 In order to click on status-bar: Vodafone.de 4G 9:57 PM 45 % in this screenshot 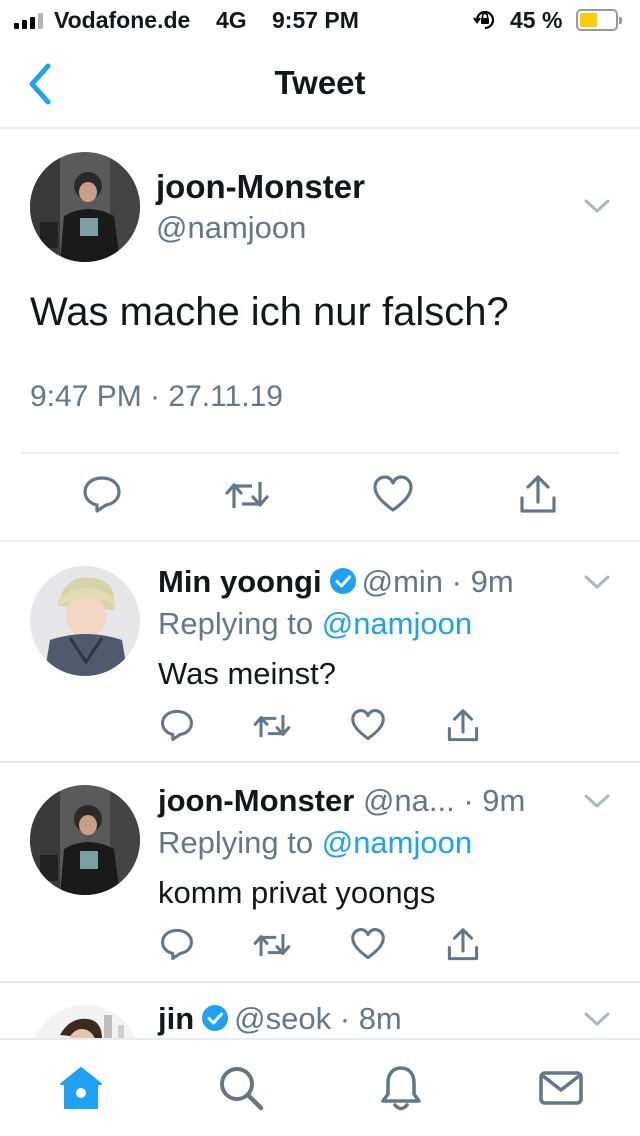, I will do `click(320, 20)`.